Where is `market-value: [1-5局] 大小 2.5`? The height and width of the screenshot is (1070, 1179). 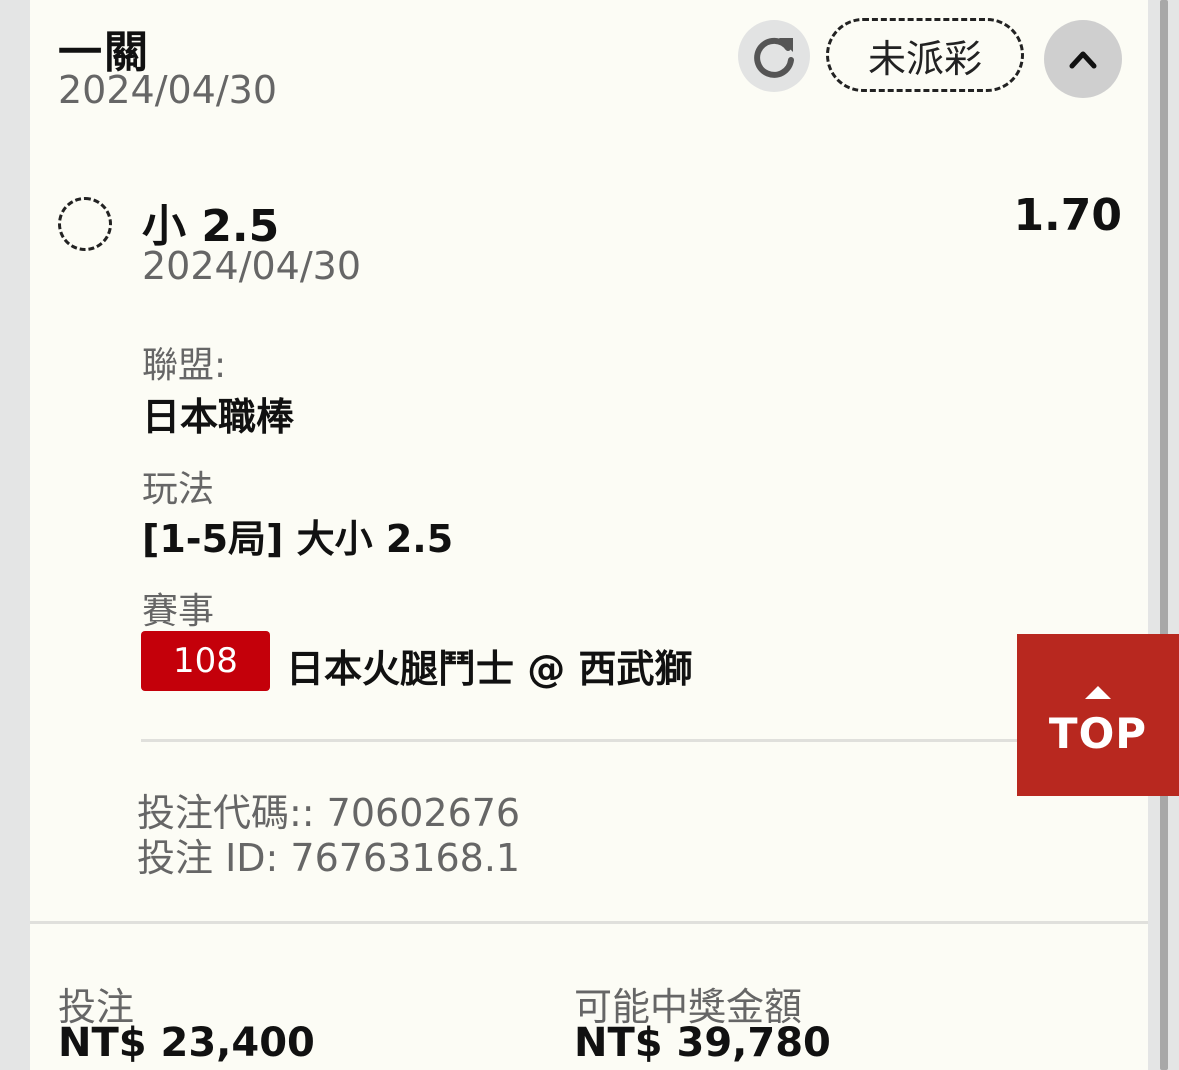 market-value: [1-5局] 大小 2.5 is located at coordinates (298, 539).